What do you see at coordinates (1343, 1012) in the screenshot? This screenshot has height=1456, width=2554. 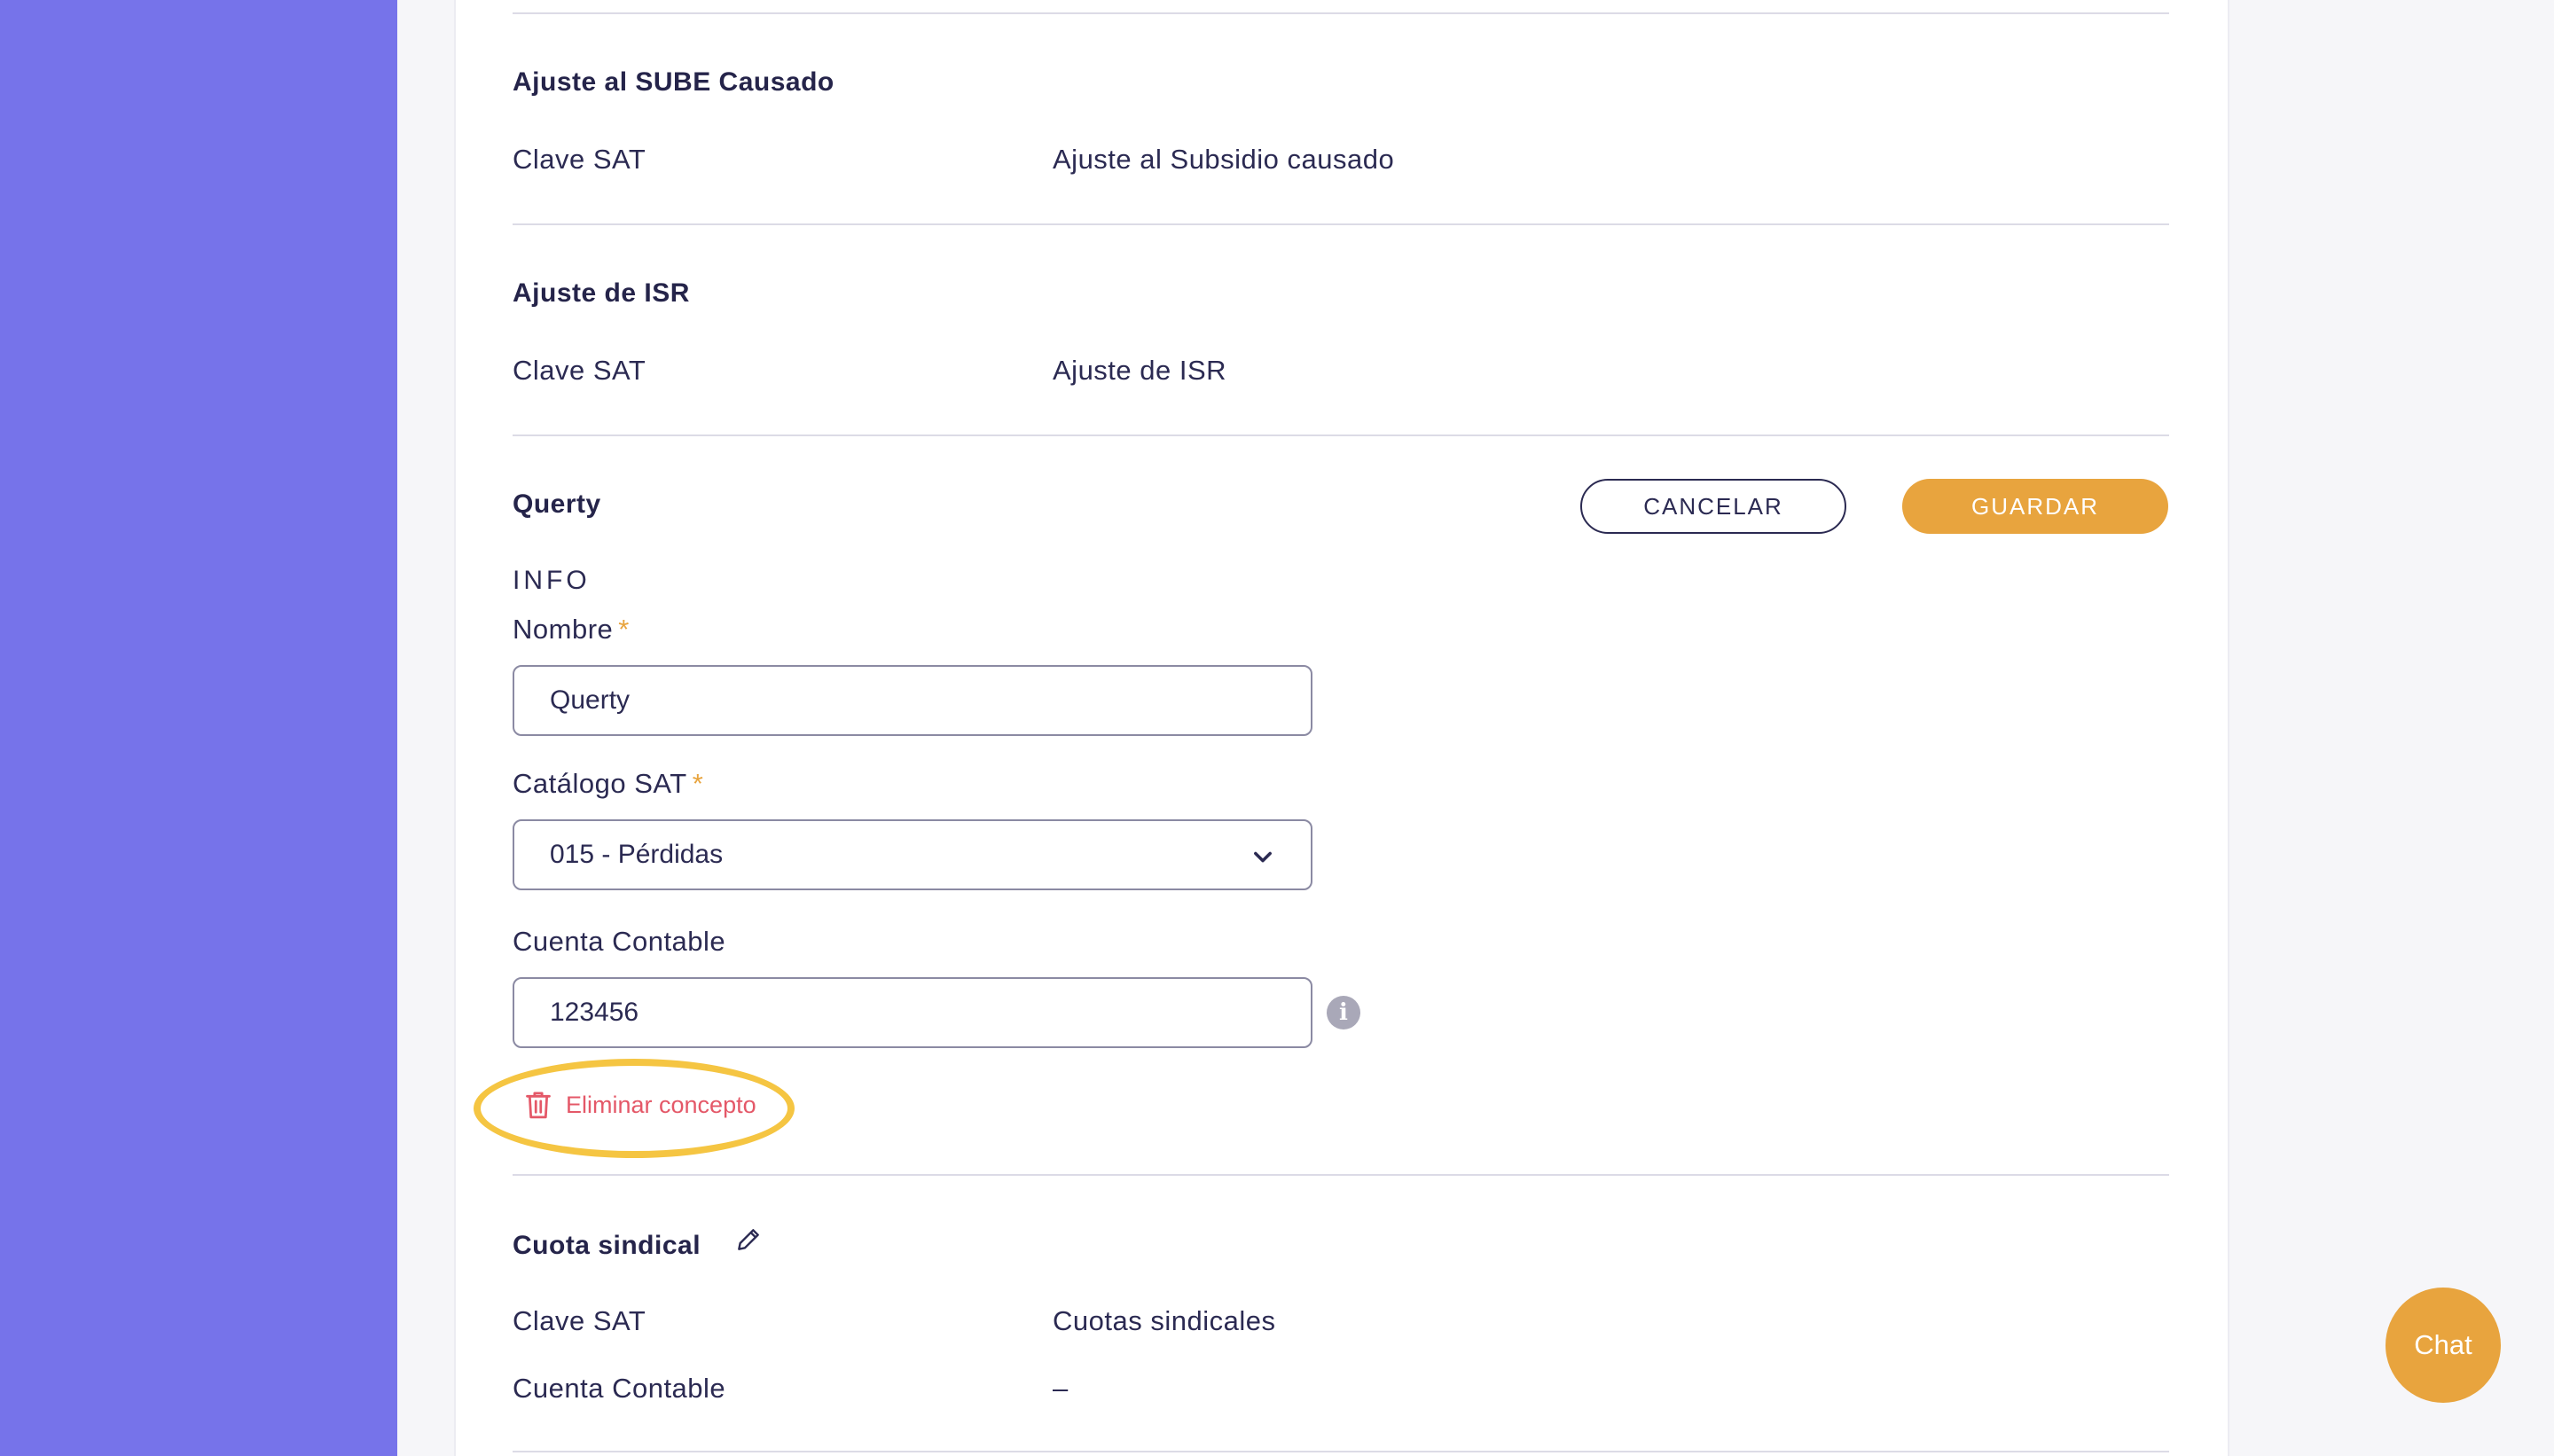 I see `info-icon: i` at bounding box center [1343, 1012].